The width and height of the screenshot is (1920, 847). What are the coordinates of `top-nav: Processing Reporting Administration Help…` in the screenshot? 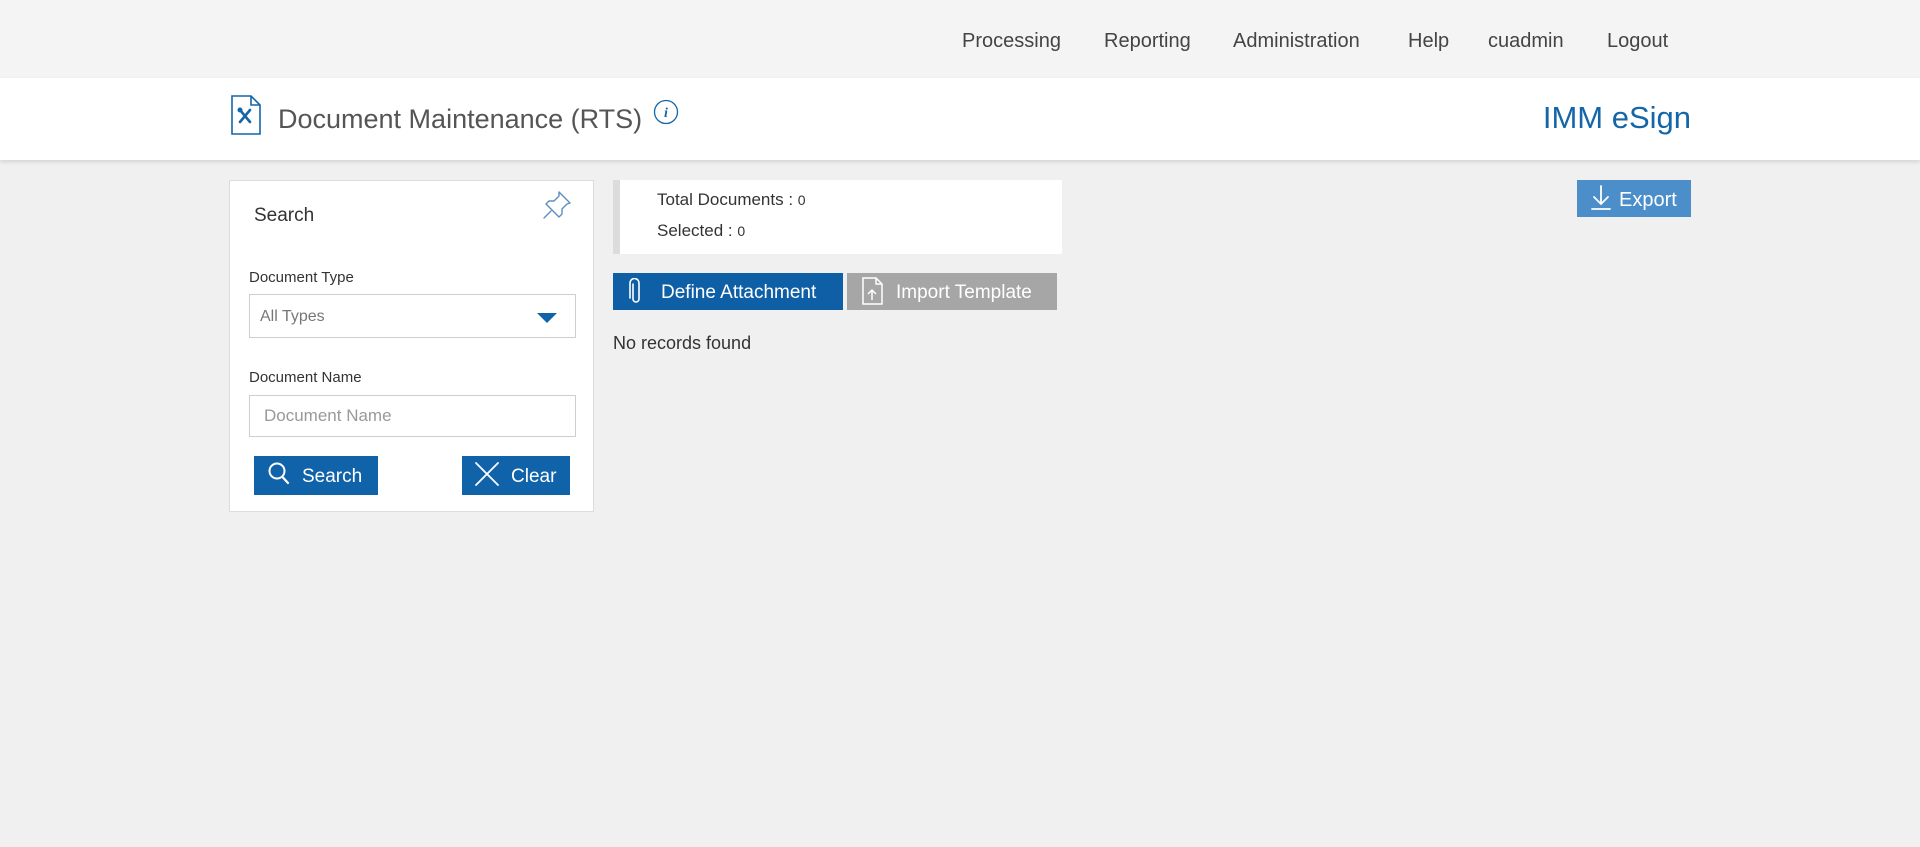 It's located at (960, 39).